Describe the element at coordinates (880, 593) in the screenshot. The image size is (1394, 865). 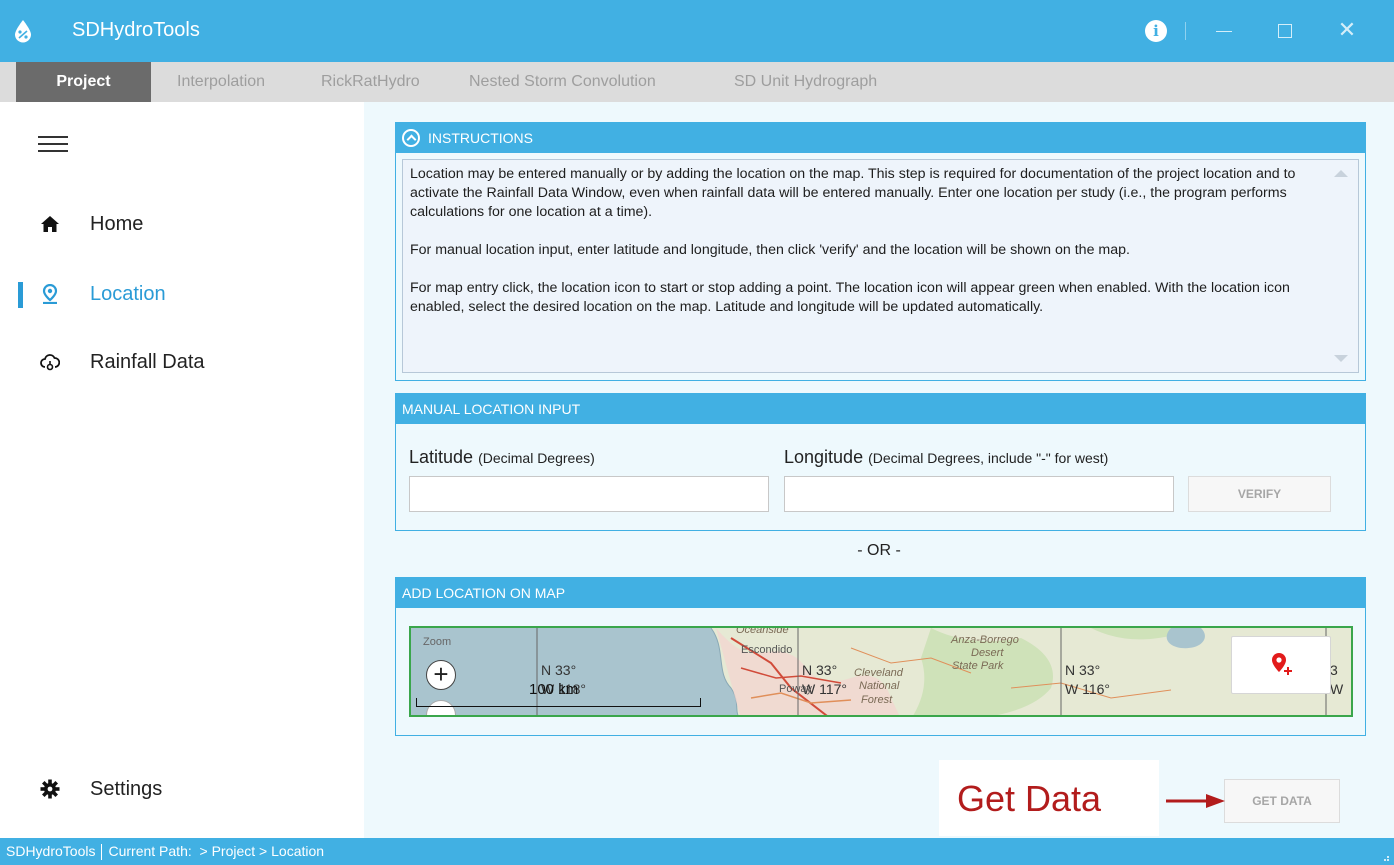
I see `map-header: ADD LOCATION ON MAP` at that location.